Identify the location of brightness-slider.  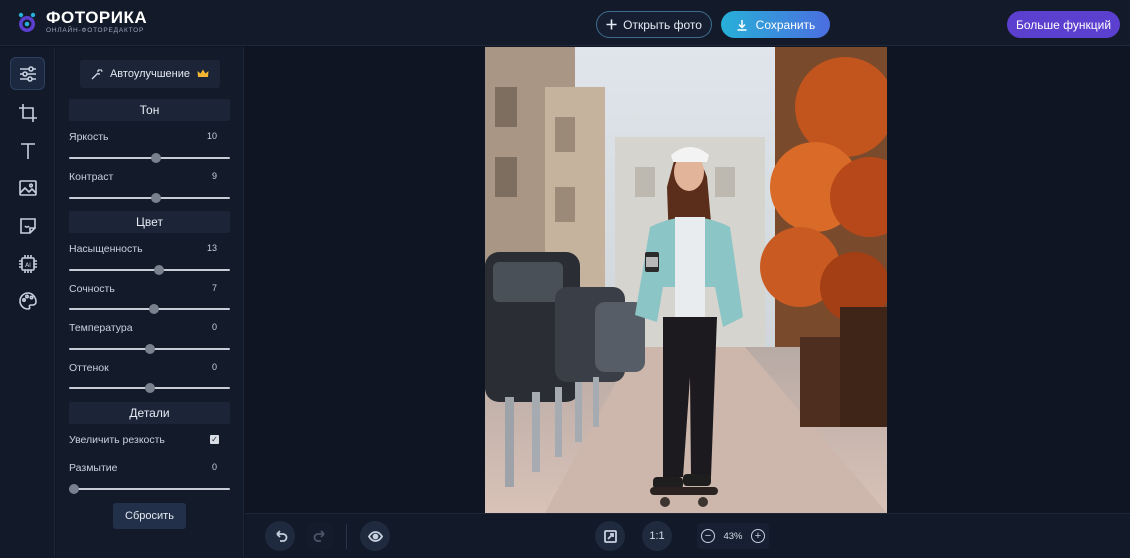
(149, 158).